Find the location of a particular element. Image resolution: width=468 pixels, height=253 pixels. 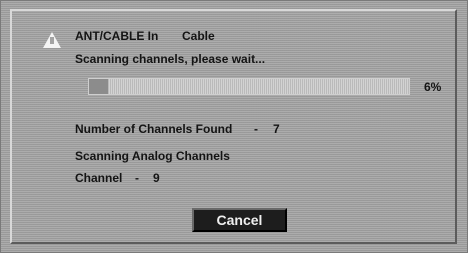

scan-progress-bar is located at coordinates (249, 86).